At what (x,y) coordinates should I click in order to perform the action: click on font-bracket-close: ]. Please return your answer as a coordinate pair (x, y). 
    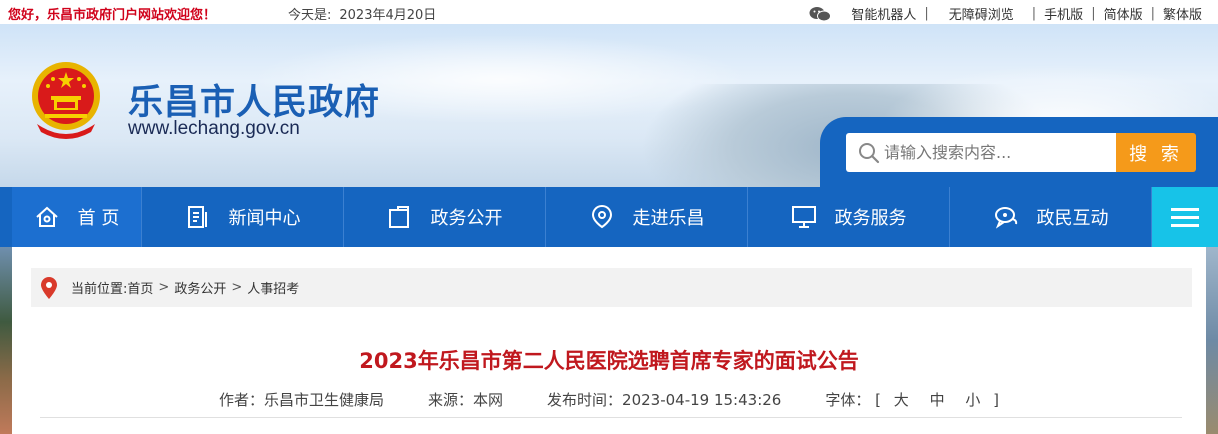
    Looking at the image, I should click on (996, 400).